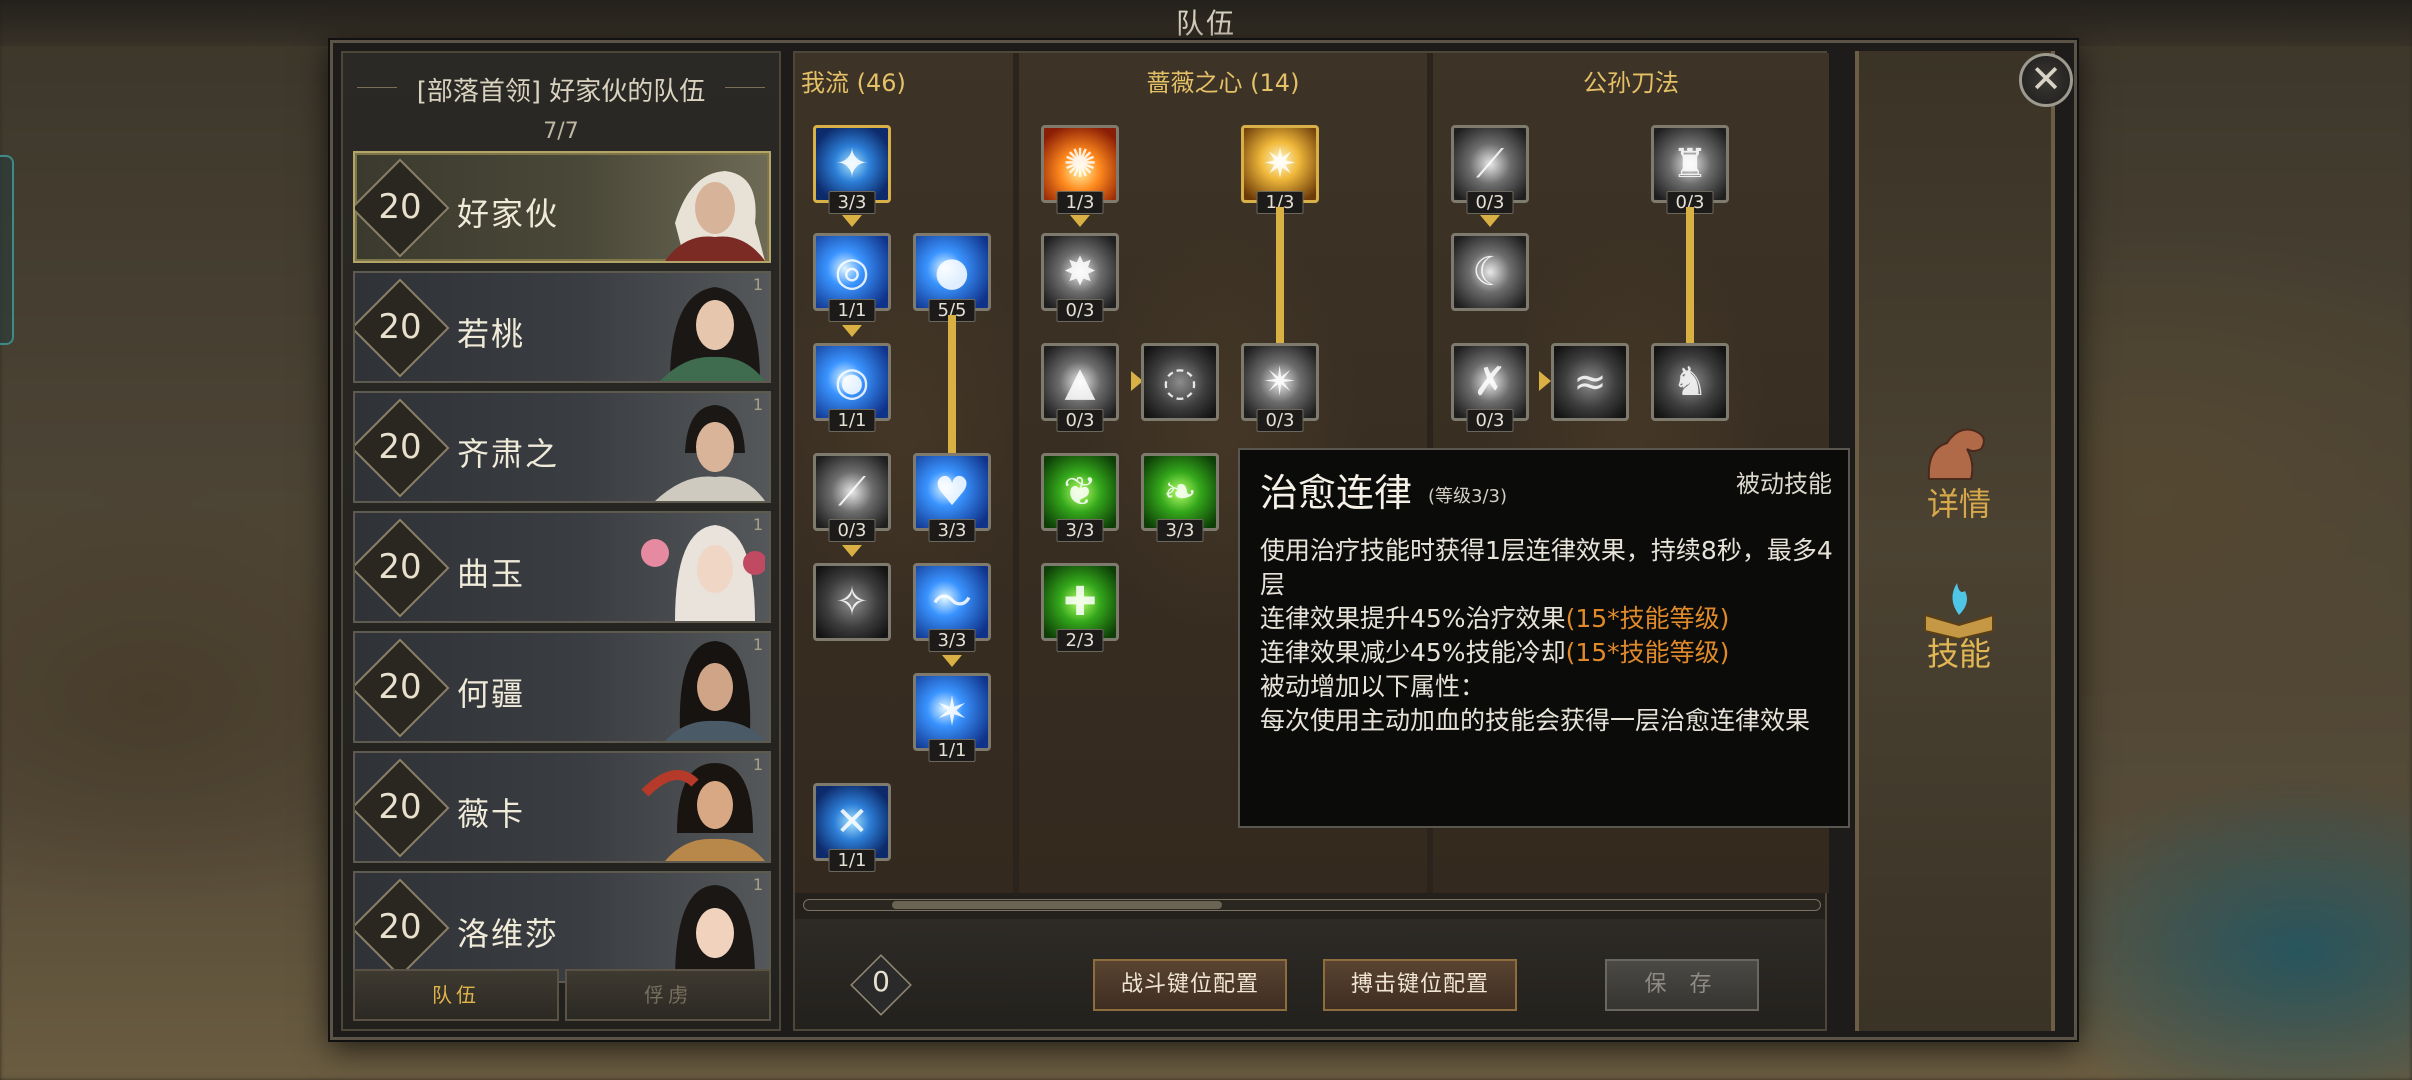  I want to click on skill-slot: 〜 3/3, so click(952, 607).